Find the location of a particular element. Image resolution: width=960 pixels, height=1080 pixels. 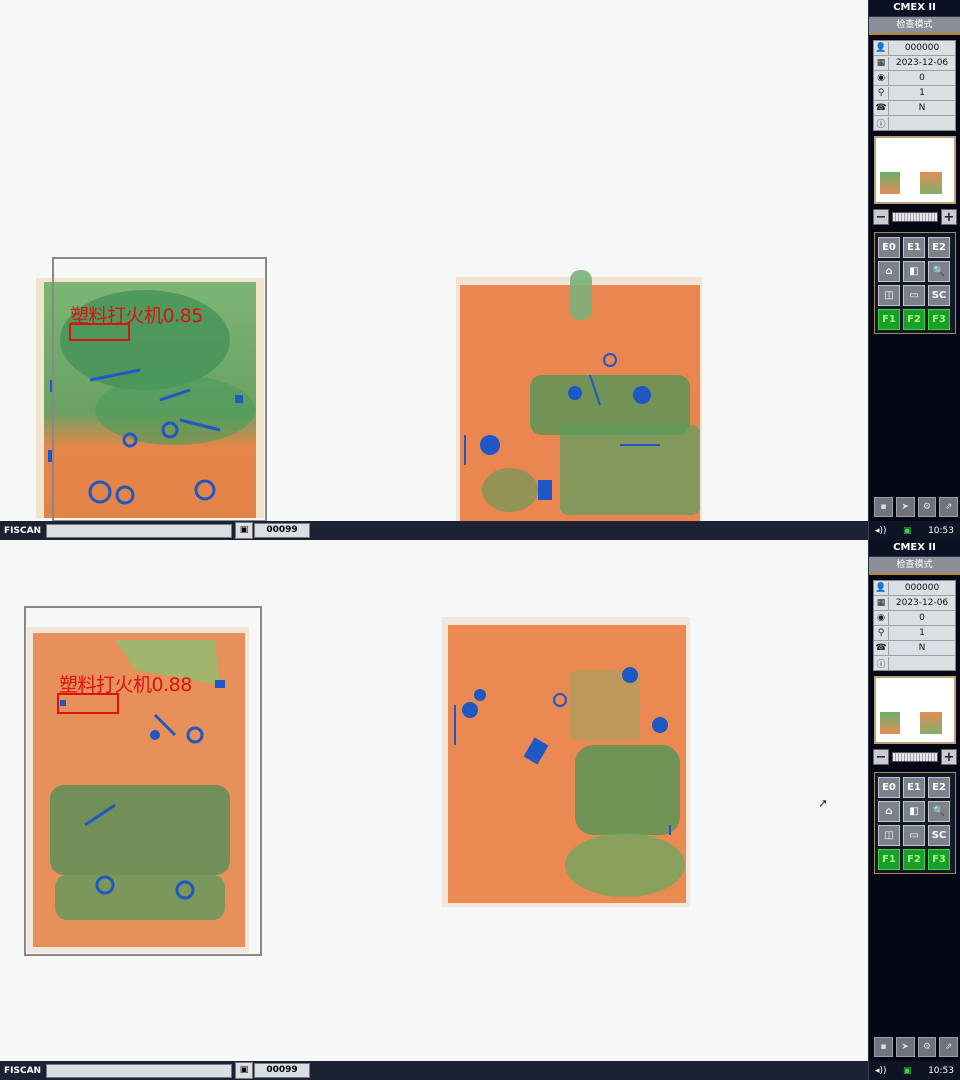

zoom-control: − + is located at coordinates (915, 217).